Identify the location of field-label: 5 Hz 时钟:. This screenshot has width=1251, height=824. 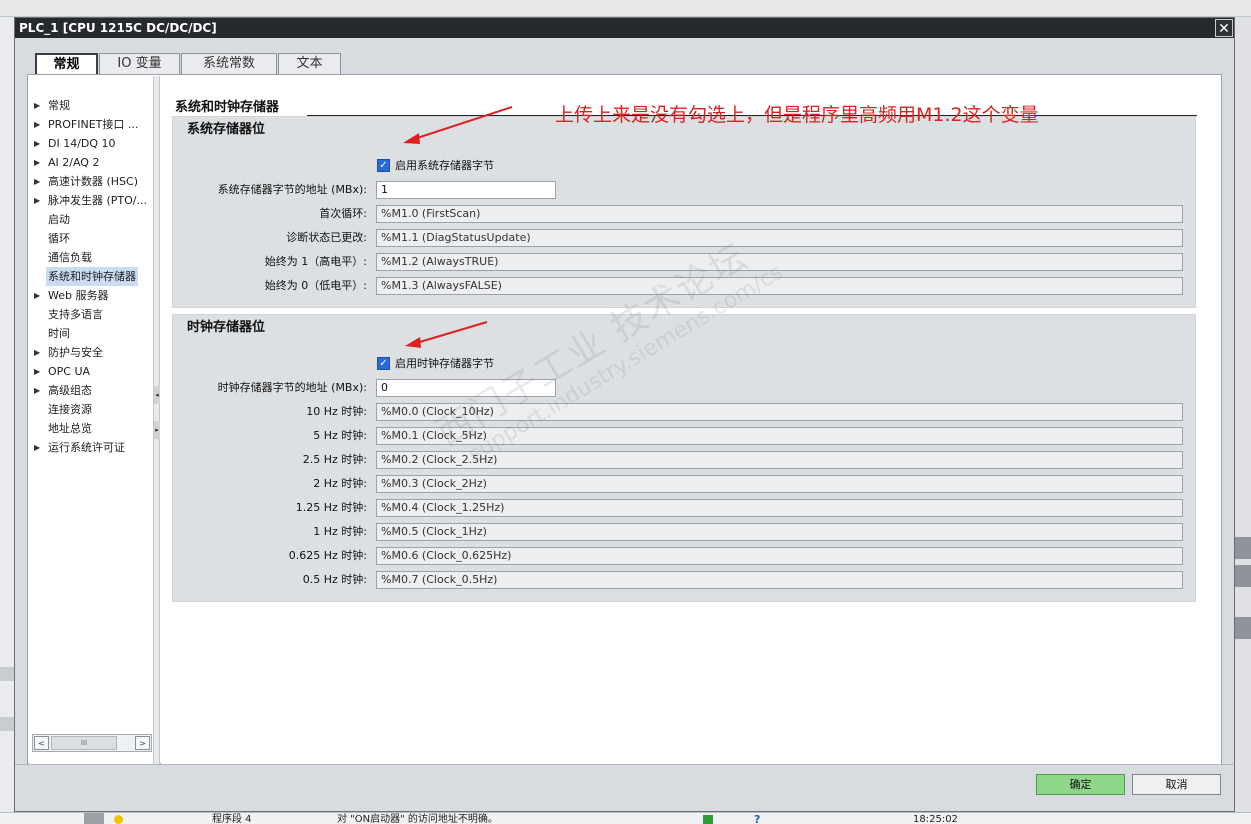
(340, 435).